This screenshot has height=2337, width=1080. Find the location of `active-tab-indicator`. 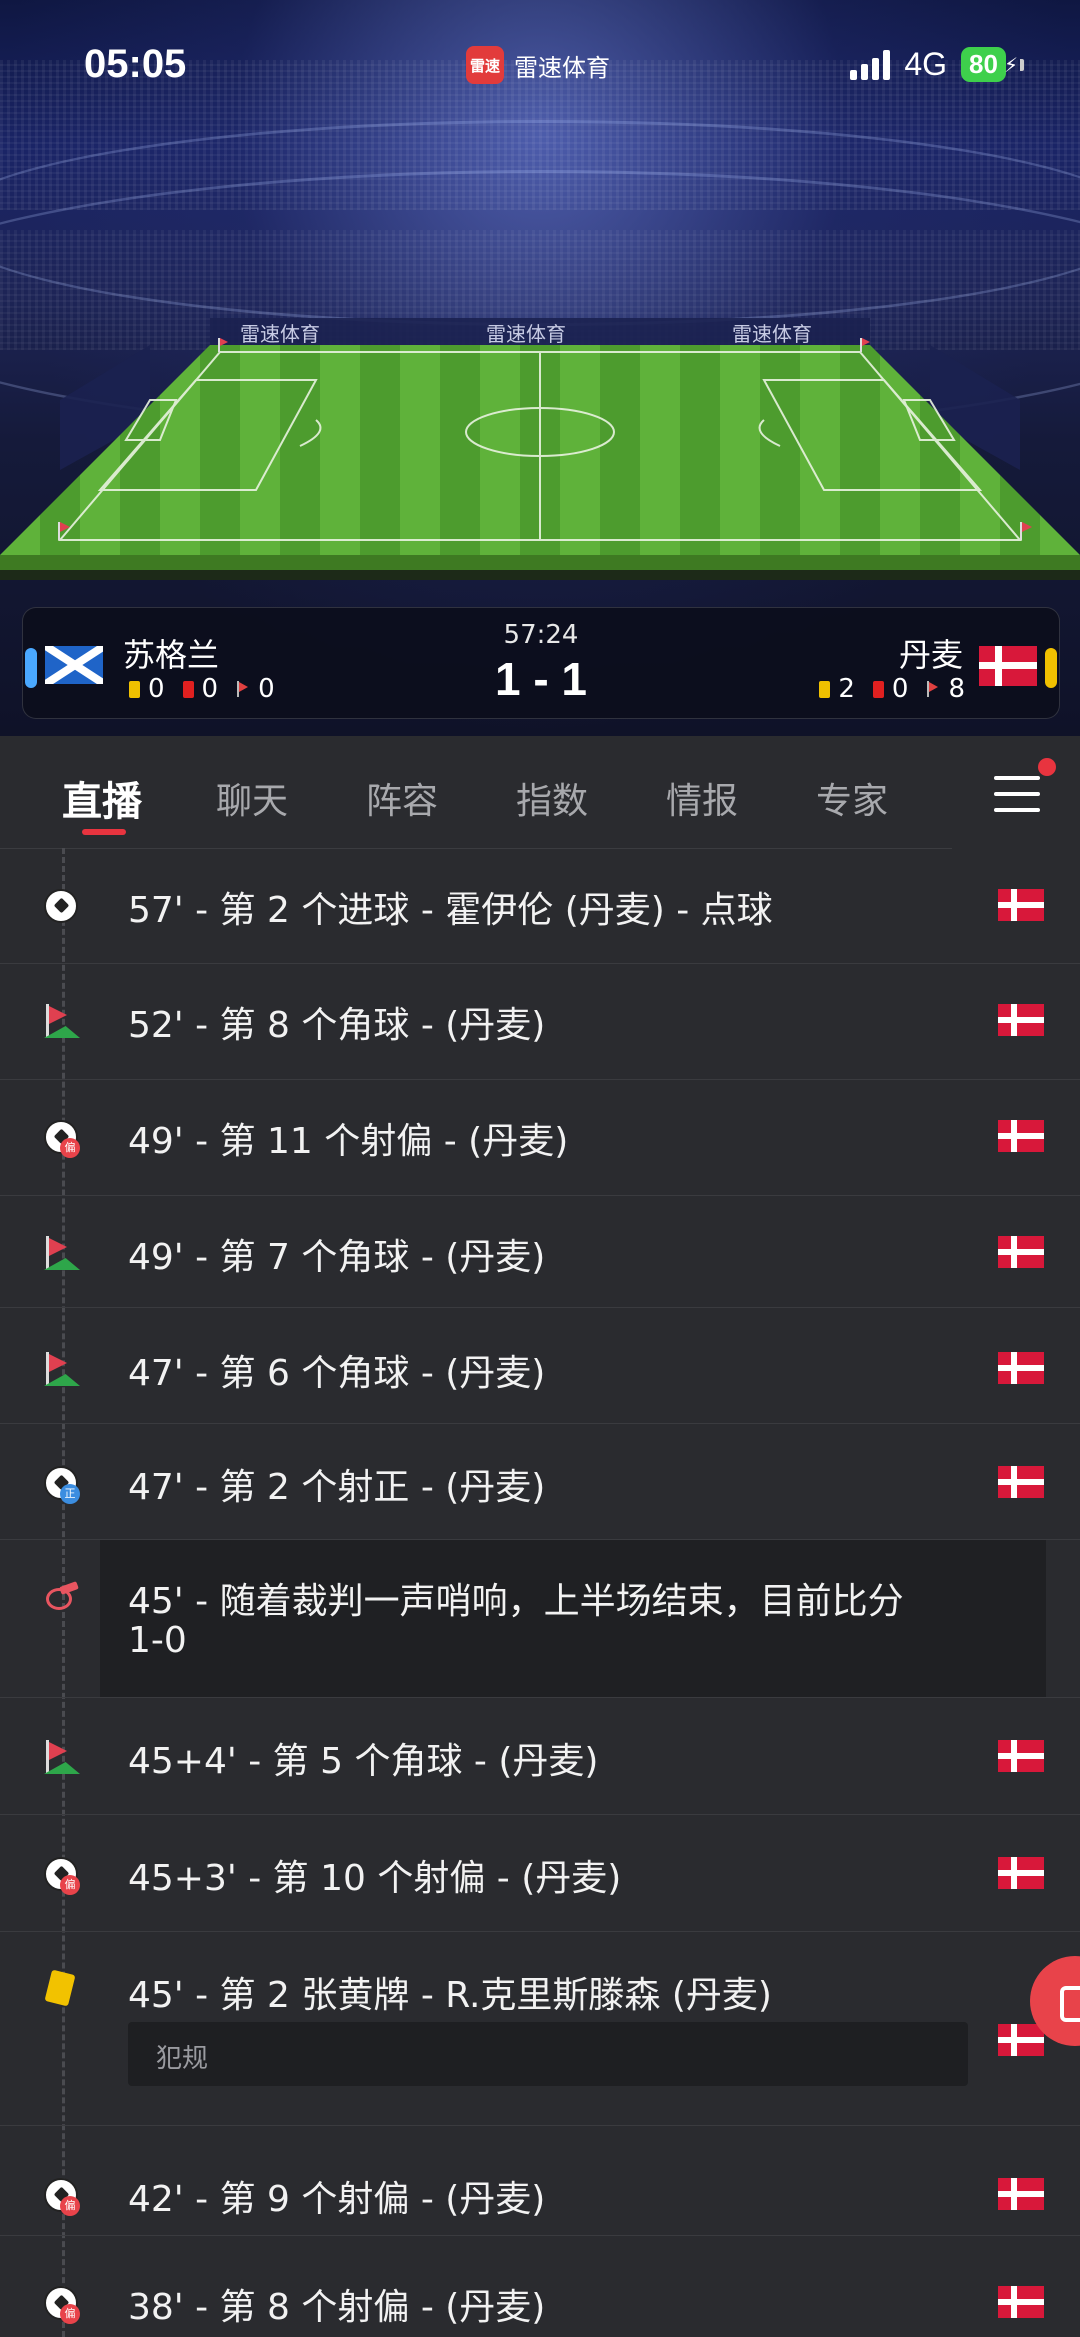

active-tab-indicator is located at coordinates (104, 832).